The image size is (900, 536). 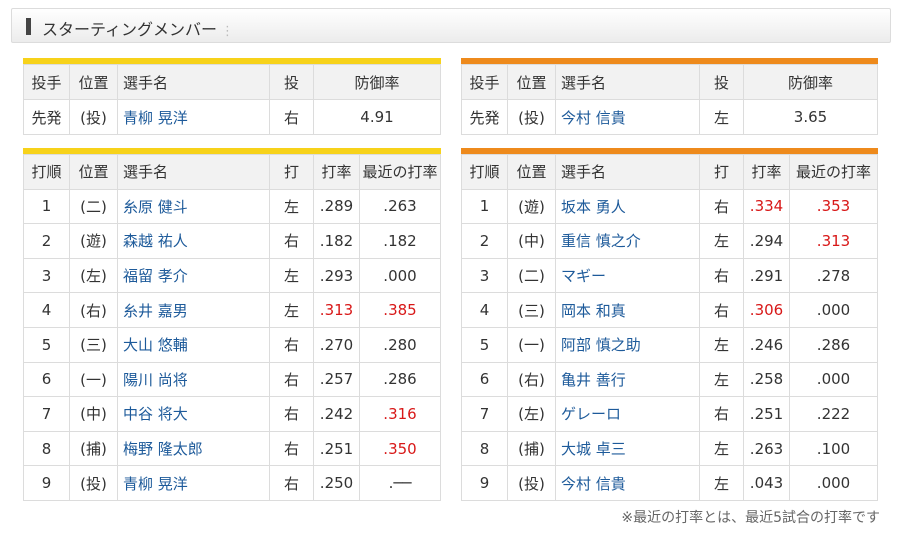 What do you see at coordinates (627, 241) in the screenshot?
I see `player-name-link: 重信 慎之介` at bounding box center [627, 241].